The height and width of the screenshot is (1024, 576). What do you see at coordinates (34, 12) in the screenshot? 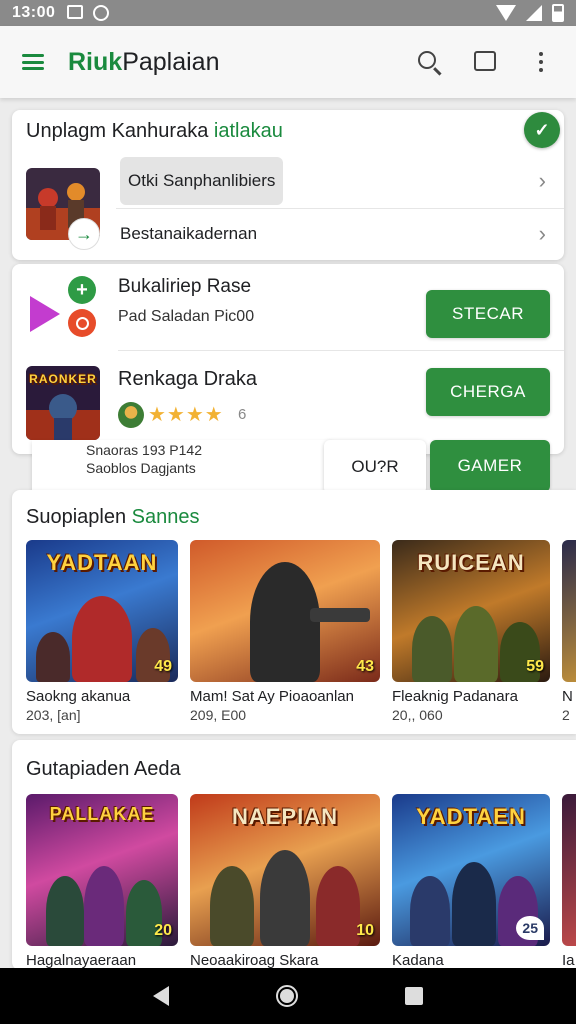
I see `status-time: 13:00` at bounding box center [34, 12].